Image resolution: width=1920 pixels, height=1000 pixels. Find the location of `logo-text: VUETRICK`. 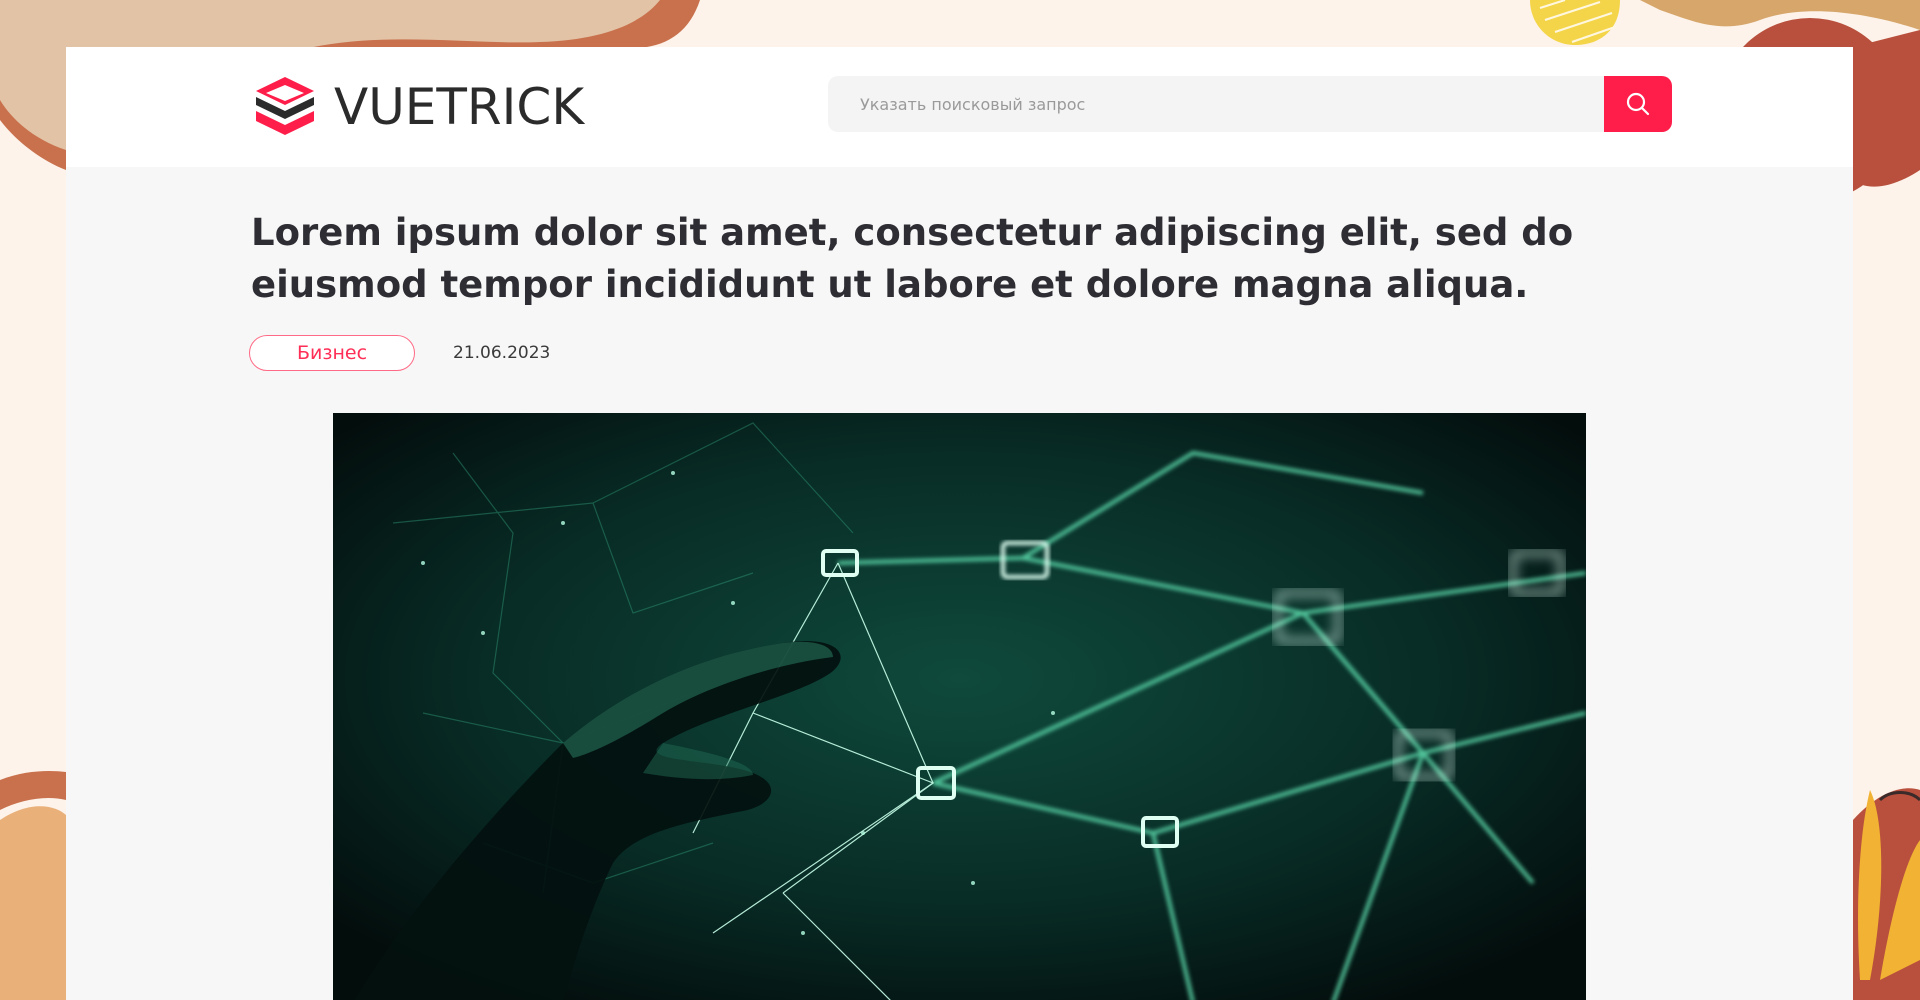

logo-text: VUETRICK is located at coordinates (459, 107).